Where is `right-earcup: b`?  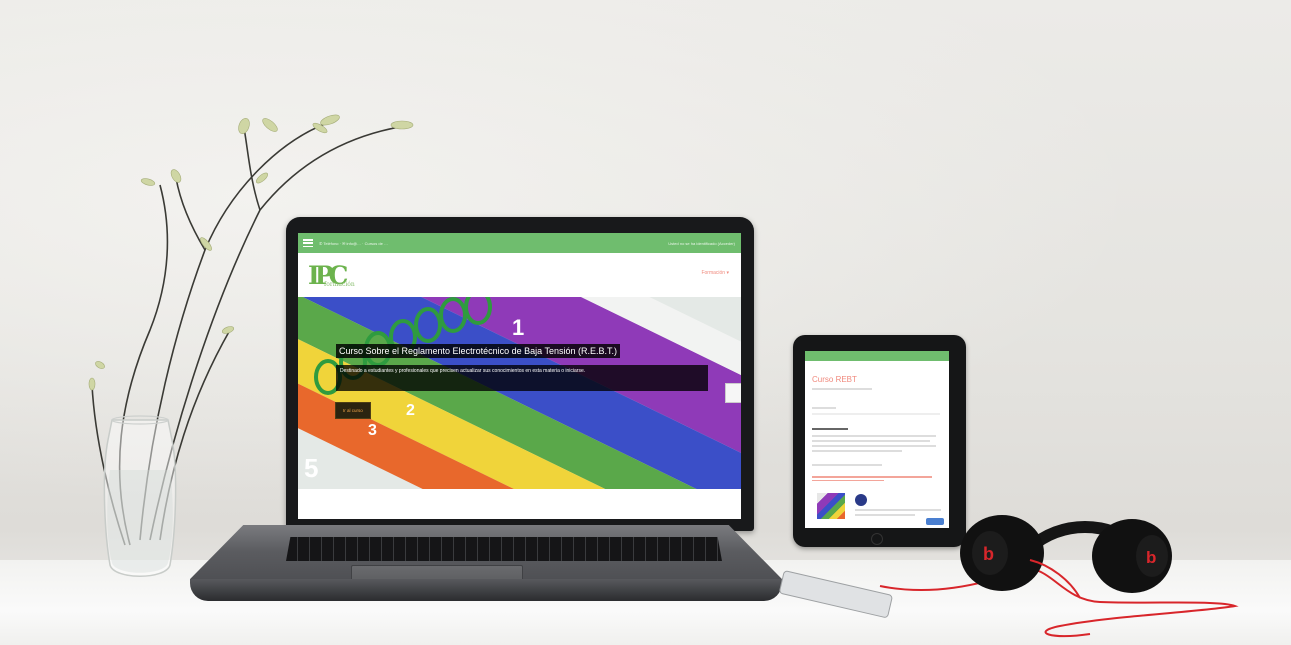 right-earcup: b is located at coordinates (1132, 556).